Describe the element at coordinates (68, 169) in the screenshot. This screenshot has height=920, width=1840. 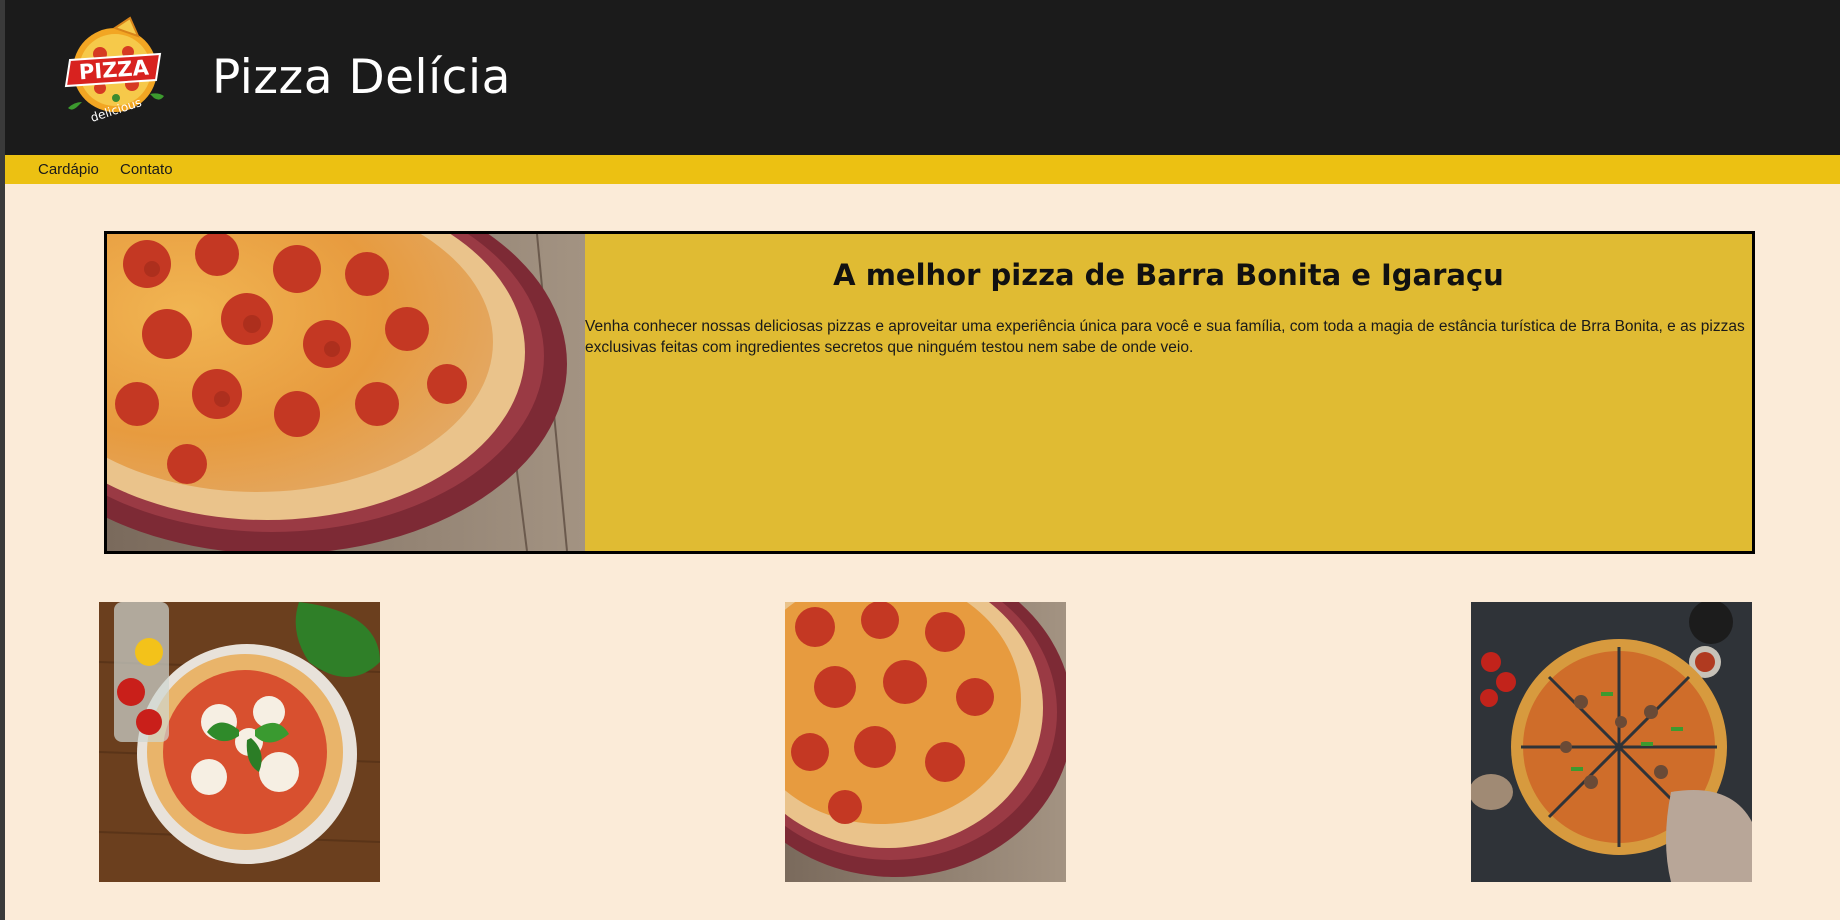
I see `nav-link-cardapio: Cardápio` at that location.